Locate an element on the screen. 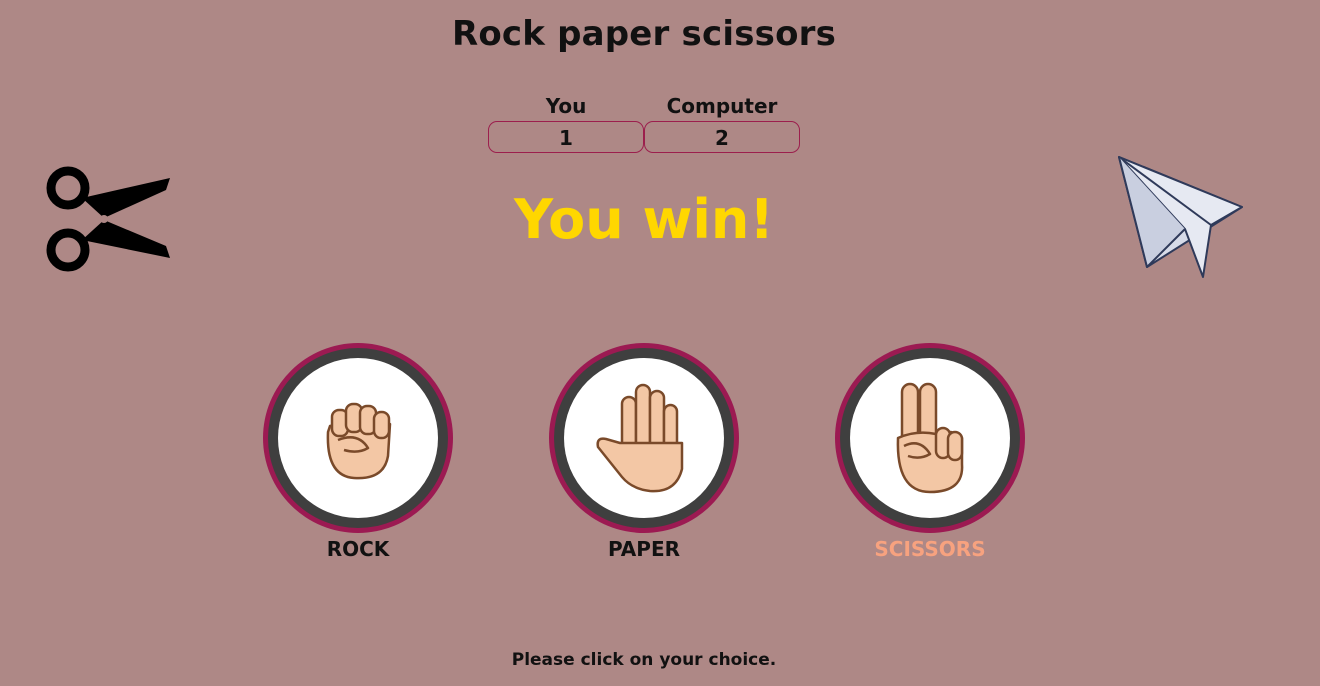 This screenshot has height=686, width=1320. round-result: You win! is located at coordinates (644, 219).